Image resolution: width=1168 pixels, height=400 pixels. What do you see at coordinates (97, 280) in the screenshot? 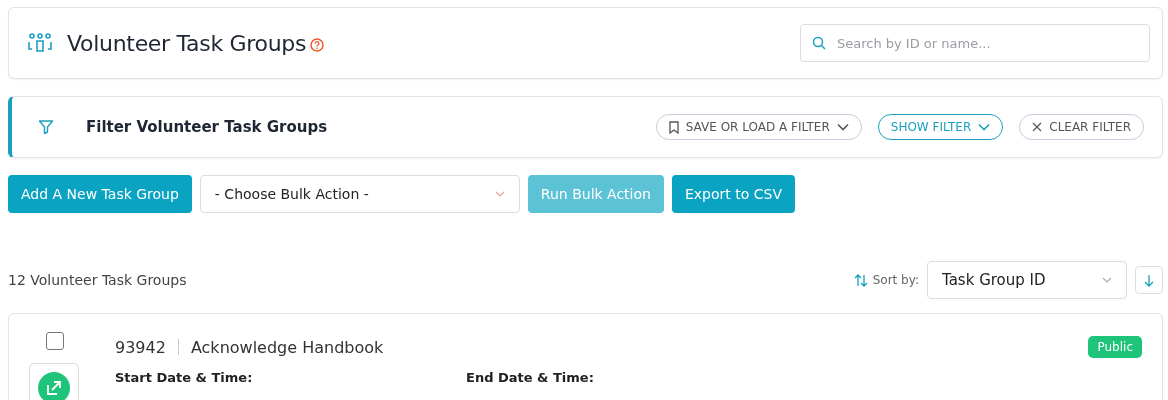
I see `result-count: 12 Volunteer Task Groups` at bounding box center [97, 280].